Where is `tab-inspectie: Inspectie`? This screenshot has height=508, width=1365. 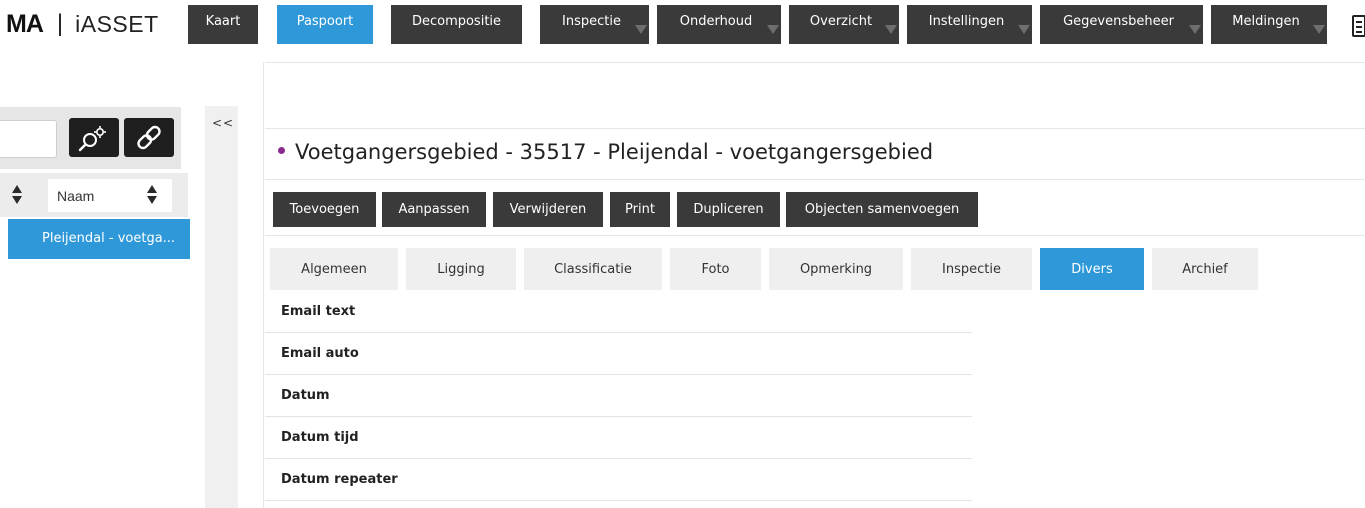
tab-inspectie: Inspectie is located at coordinates (971, 269).